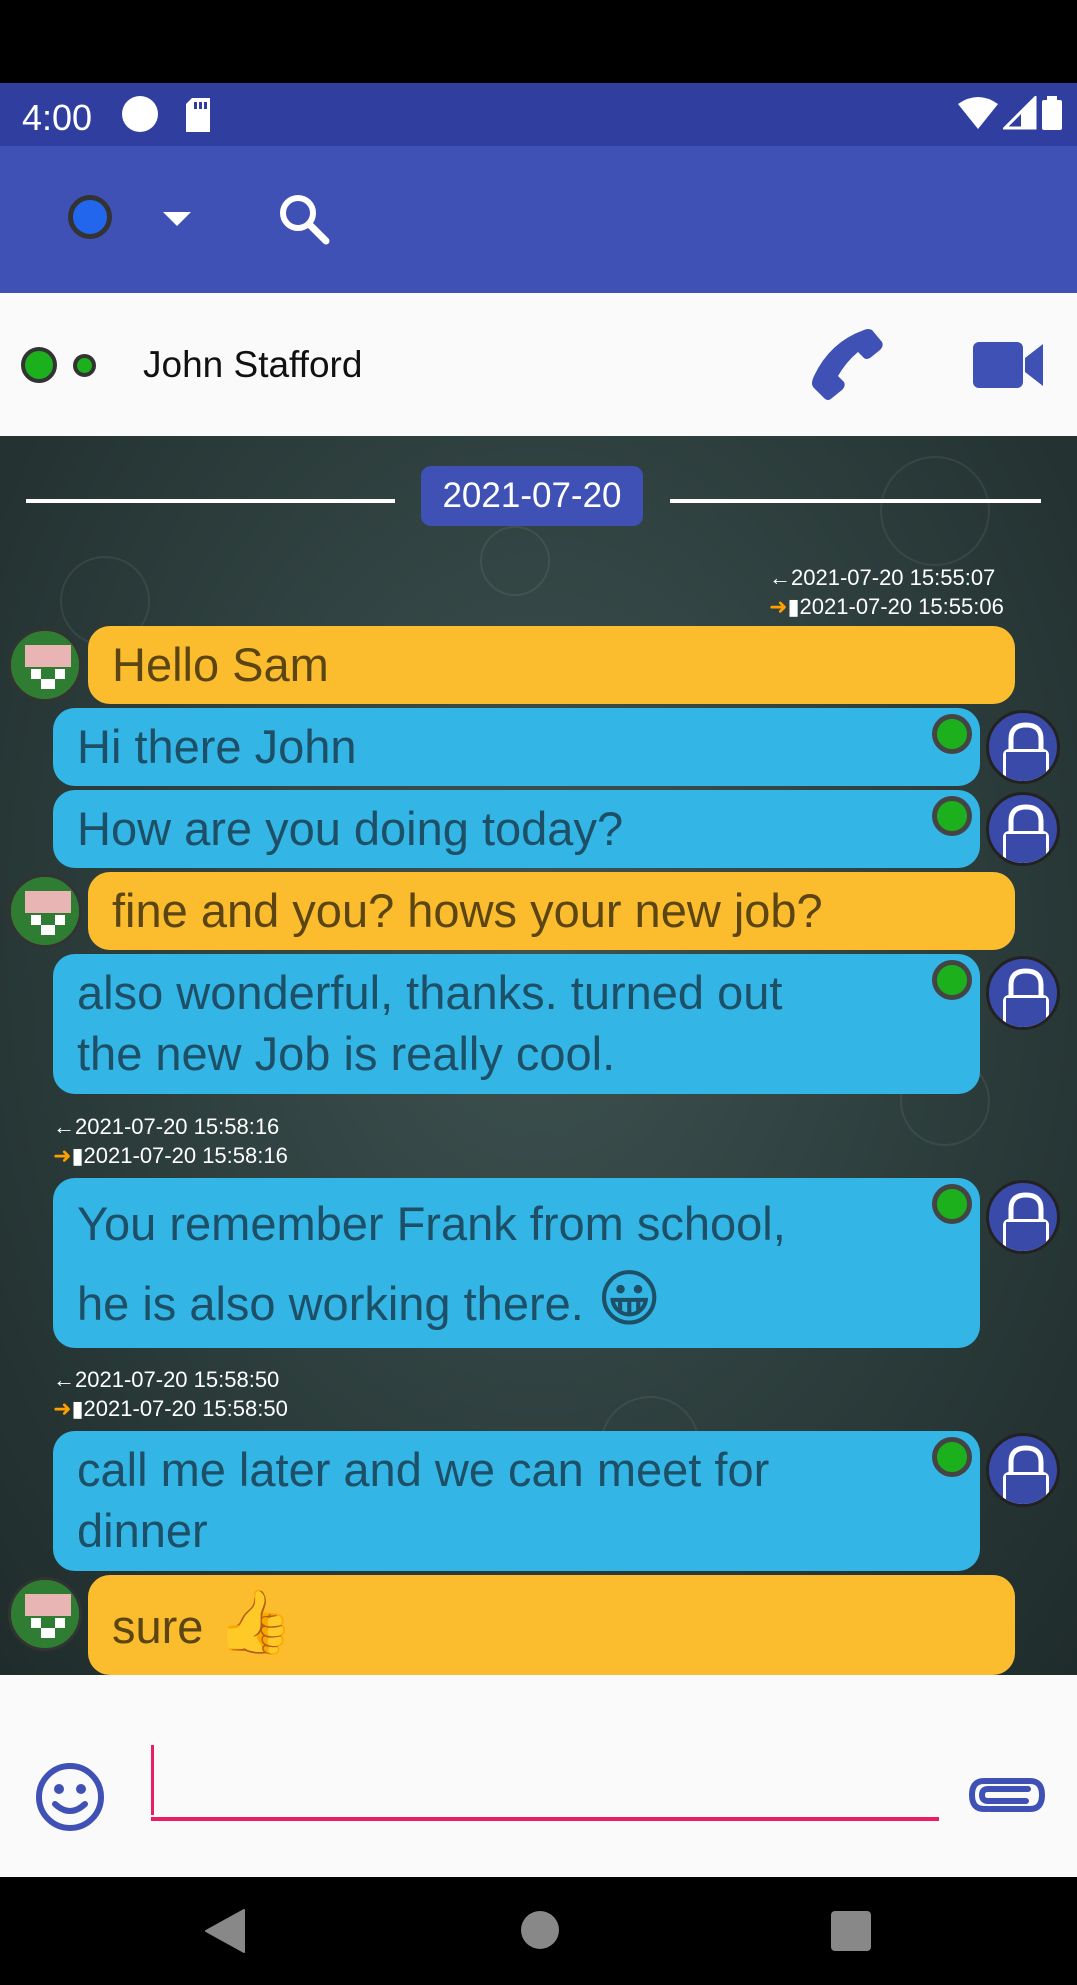 The width and height of the screenshot is (1077, 1985). What do you see at coordinates (210, 501) in the screenshot?
I see `date-divider-left` at bounding box center [210, 501].